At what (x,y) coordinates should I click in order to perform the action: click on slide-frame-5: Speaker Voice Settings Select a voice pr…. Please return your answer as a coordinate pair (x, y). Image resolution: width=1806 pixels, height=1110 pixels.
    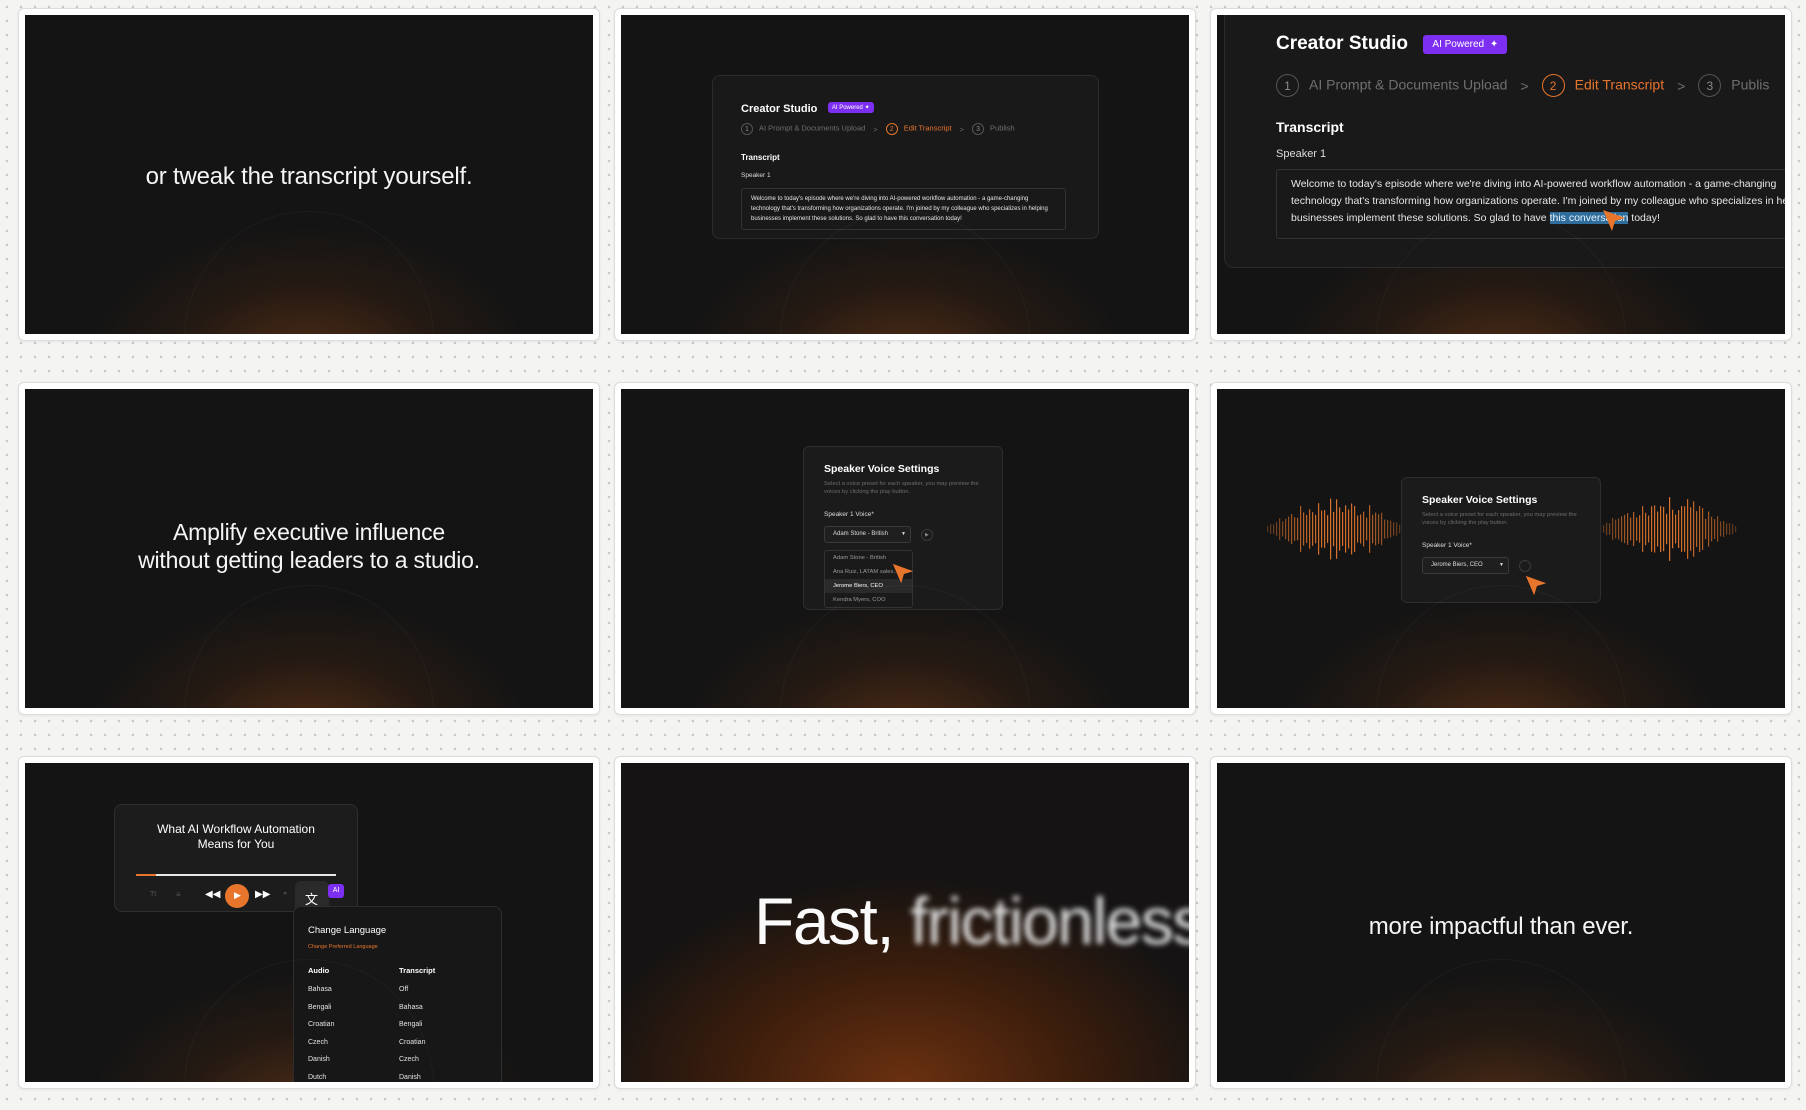
    Looking at the image, I should click on (905, 548).